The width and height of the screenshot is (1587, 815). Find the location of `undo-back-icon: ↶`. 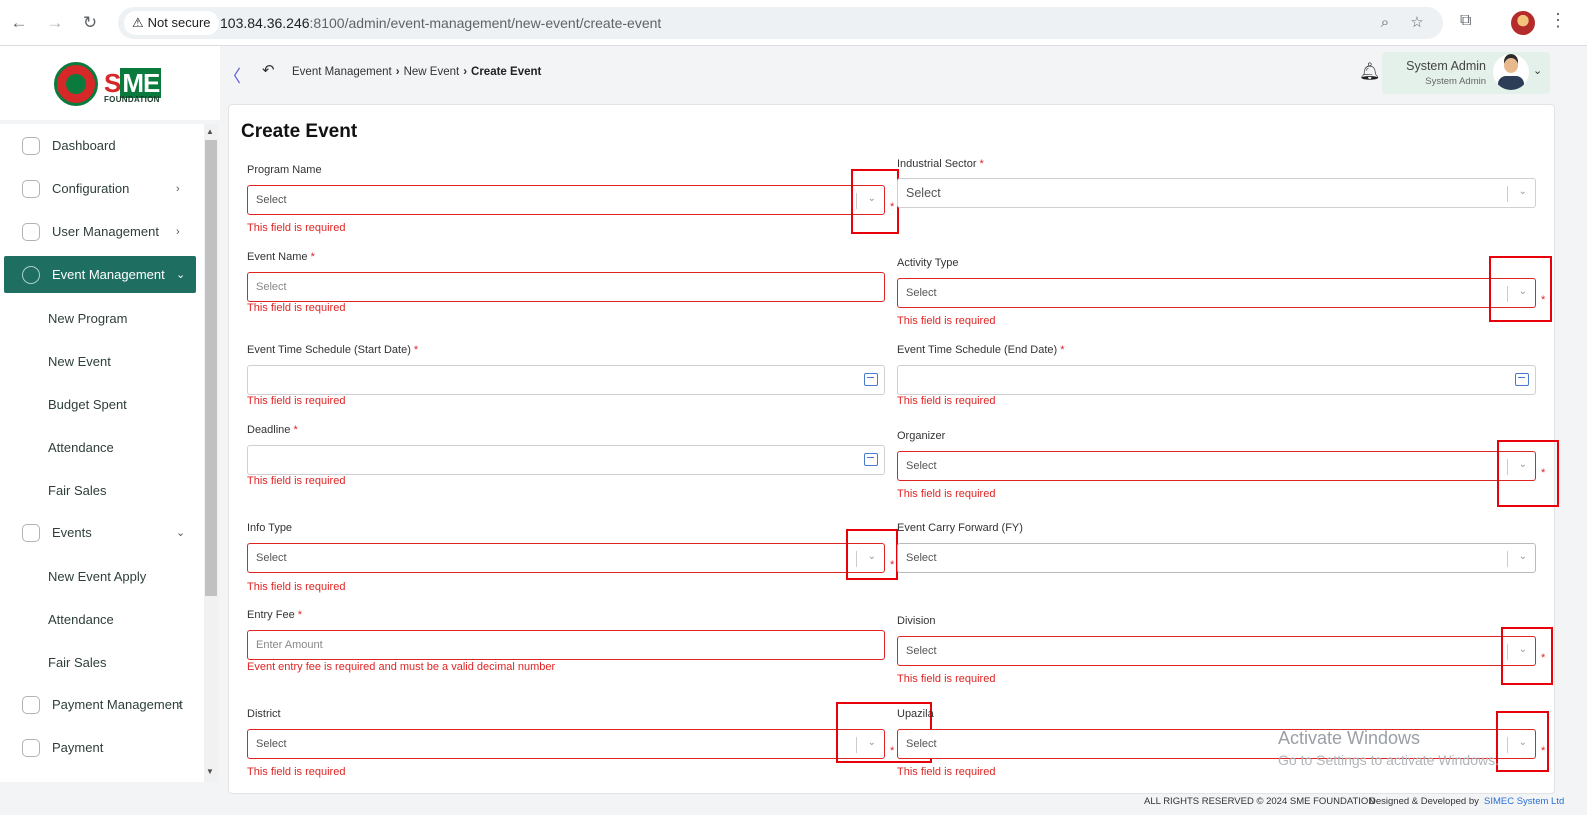

undo-back-icon: ↶ is located at coordinates (268, 70).